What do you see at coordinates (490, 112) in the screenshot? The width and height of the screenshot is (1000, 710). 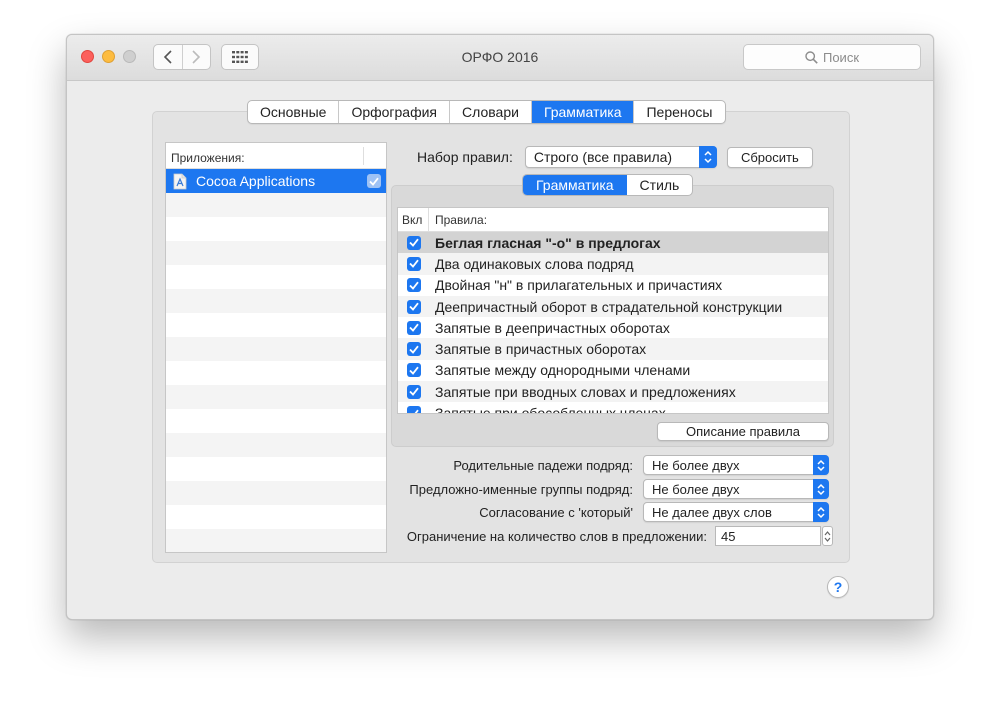 I see `tab-dictionaries: Словари` at bounding box center [490, 112].